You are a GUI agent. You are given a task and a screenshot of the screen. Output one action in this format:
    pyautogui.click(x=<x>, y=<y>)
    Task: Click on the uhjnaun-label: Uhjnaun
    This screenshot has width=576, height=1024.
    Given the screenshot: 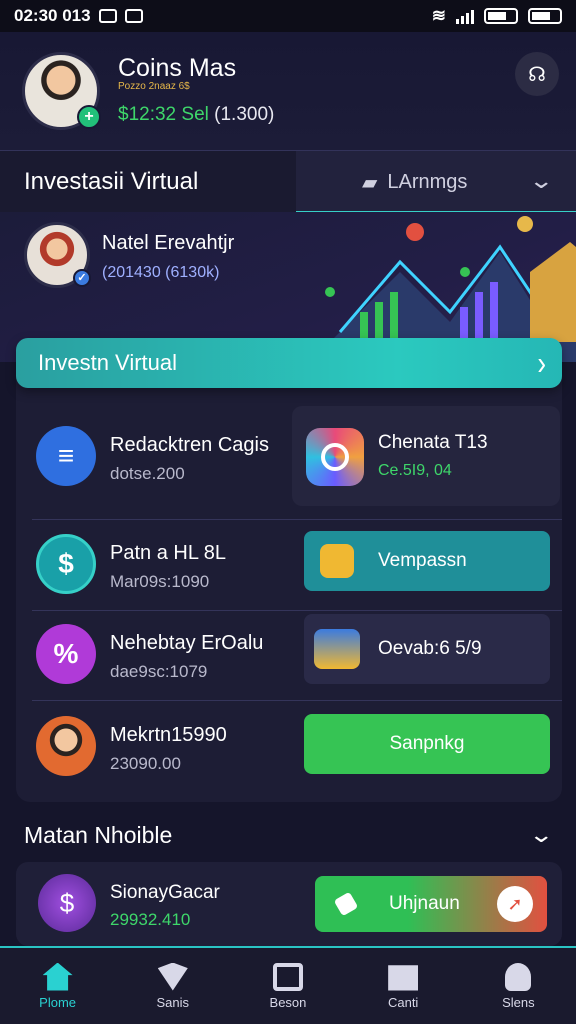 What is the action you would take?
    pyautogui.click(x=424, y=903)
    